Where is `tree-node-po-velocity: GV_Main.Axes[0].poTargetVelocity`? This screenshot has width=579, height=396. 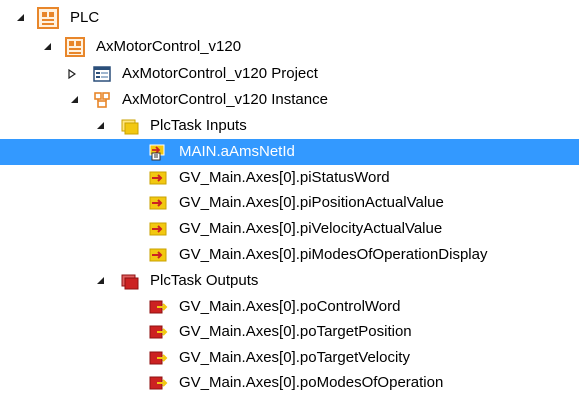 tree-node-po-velocity: GV_Main.Axes[0].poTargetVelocity is located at coordinates (289, 358).